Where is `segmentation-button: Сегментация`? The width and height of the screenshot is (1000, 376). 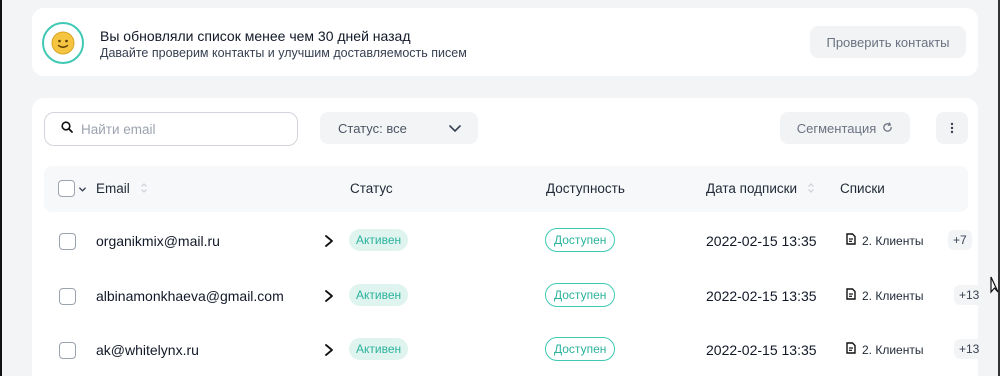
segmentation-button: Сегментация is located at coordinates (845, 128).